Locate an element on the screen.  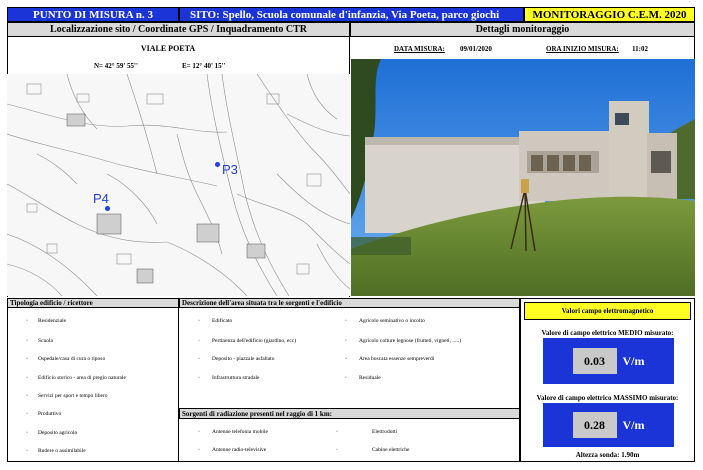
monitoring-title: Dettagli monitoraggio is located at coordinates (522, 29).